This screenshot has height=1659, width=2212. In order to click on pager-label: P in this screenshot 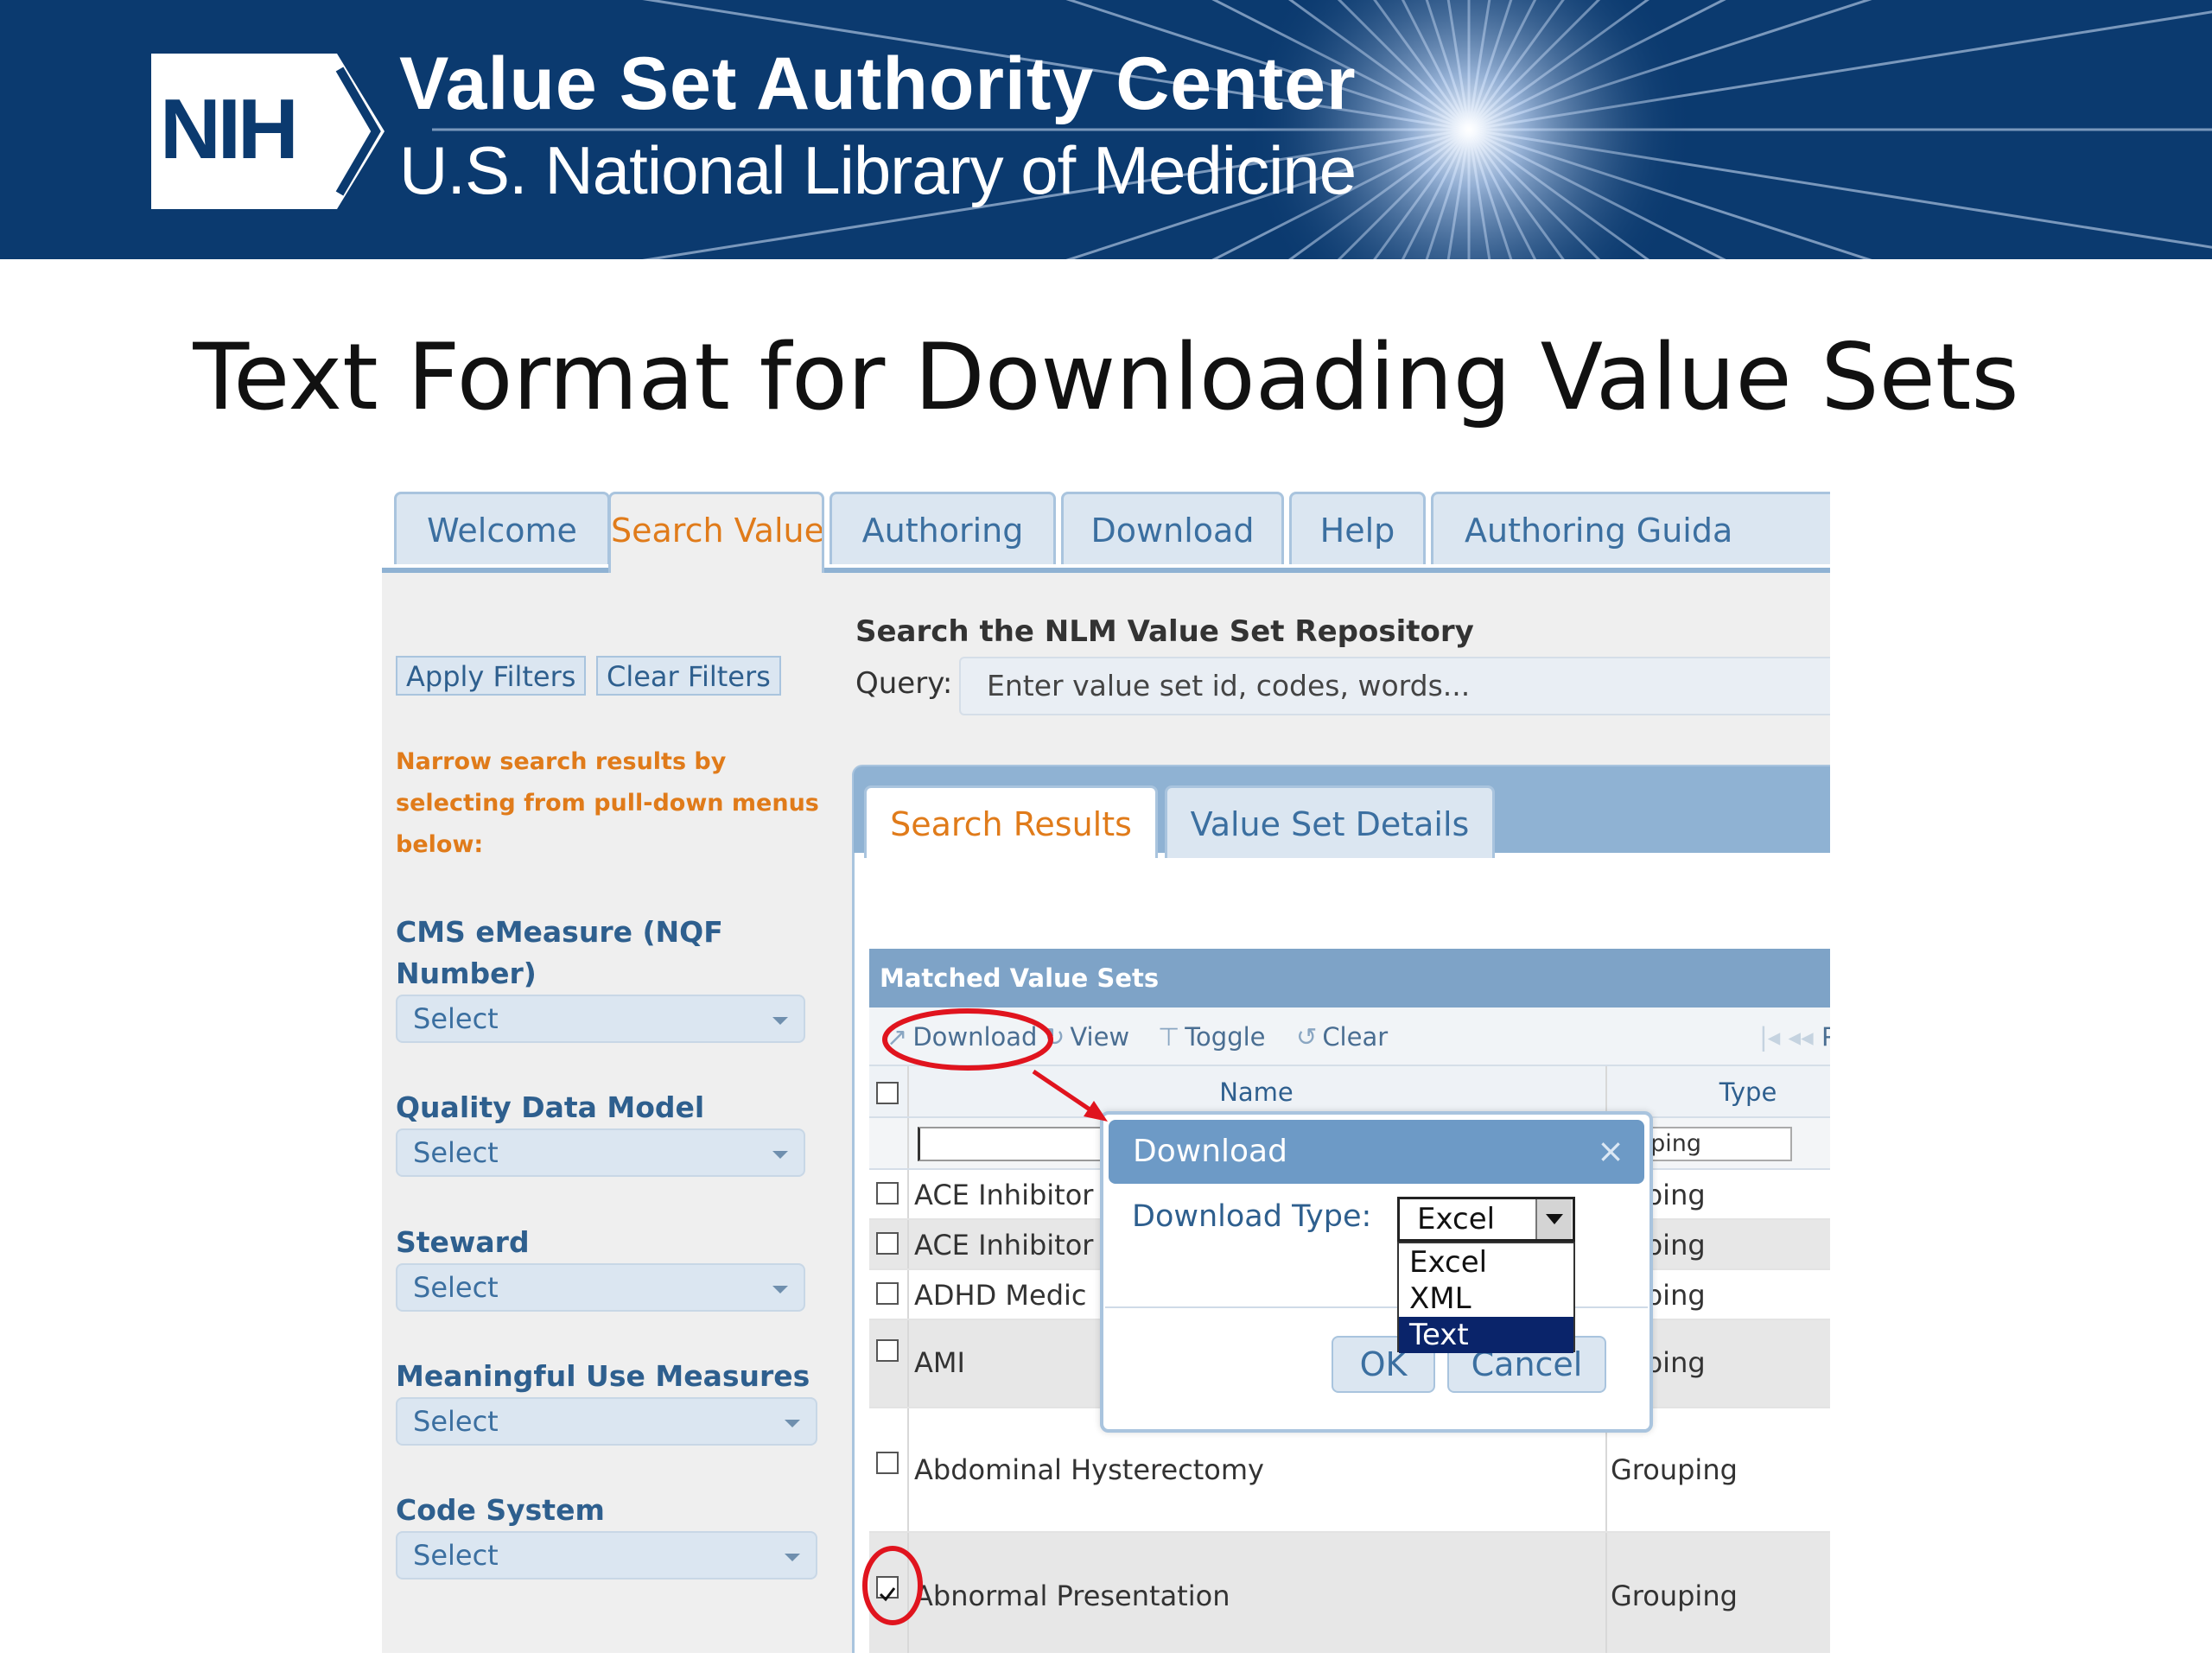, I will do `click(1825, 1037)`.